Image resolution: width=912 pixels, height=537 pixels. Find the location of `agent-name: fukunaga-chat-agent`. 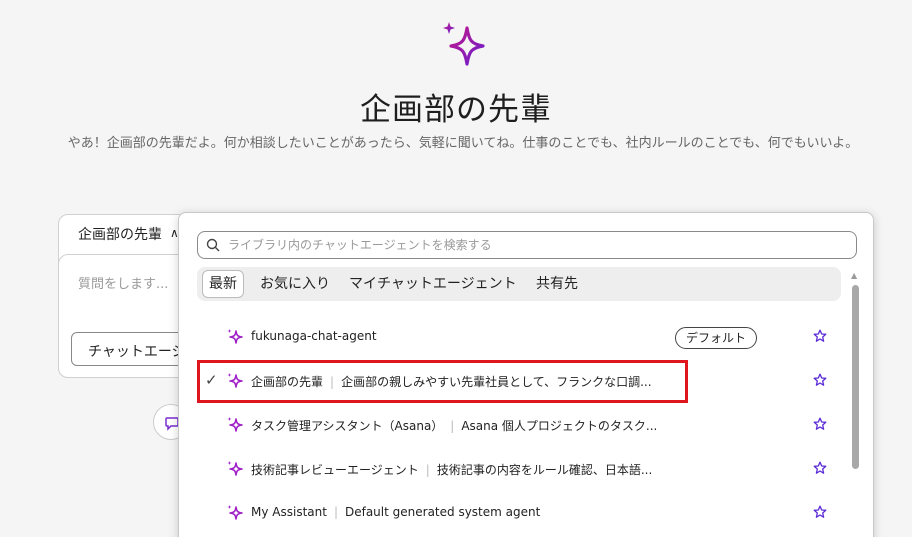

agent-name: fukunaga-chat-agent is located at coordinates (314, 336).